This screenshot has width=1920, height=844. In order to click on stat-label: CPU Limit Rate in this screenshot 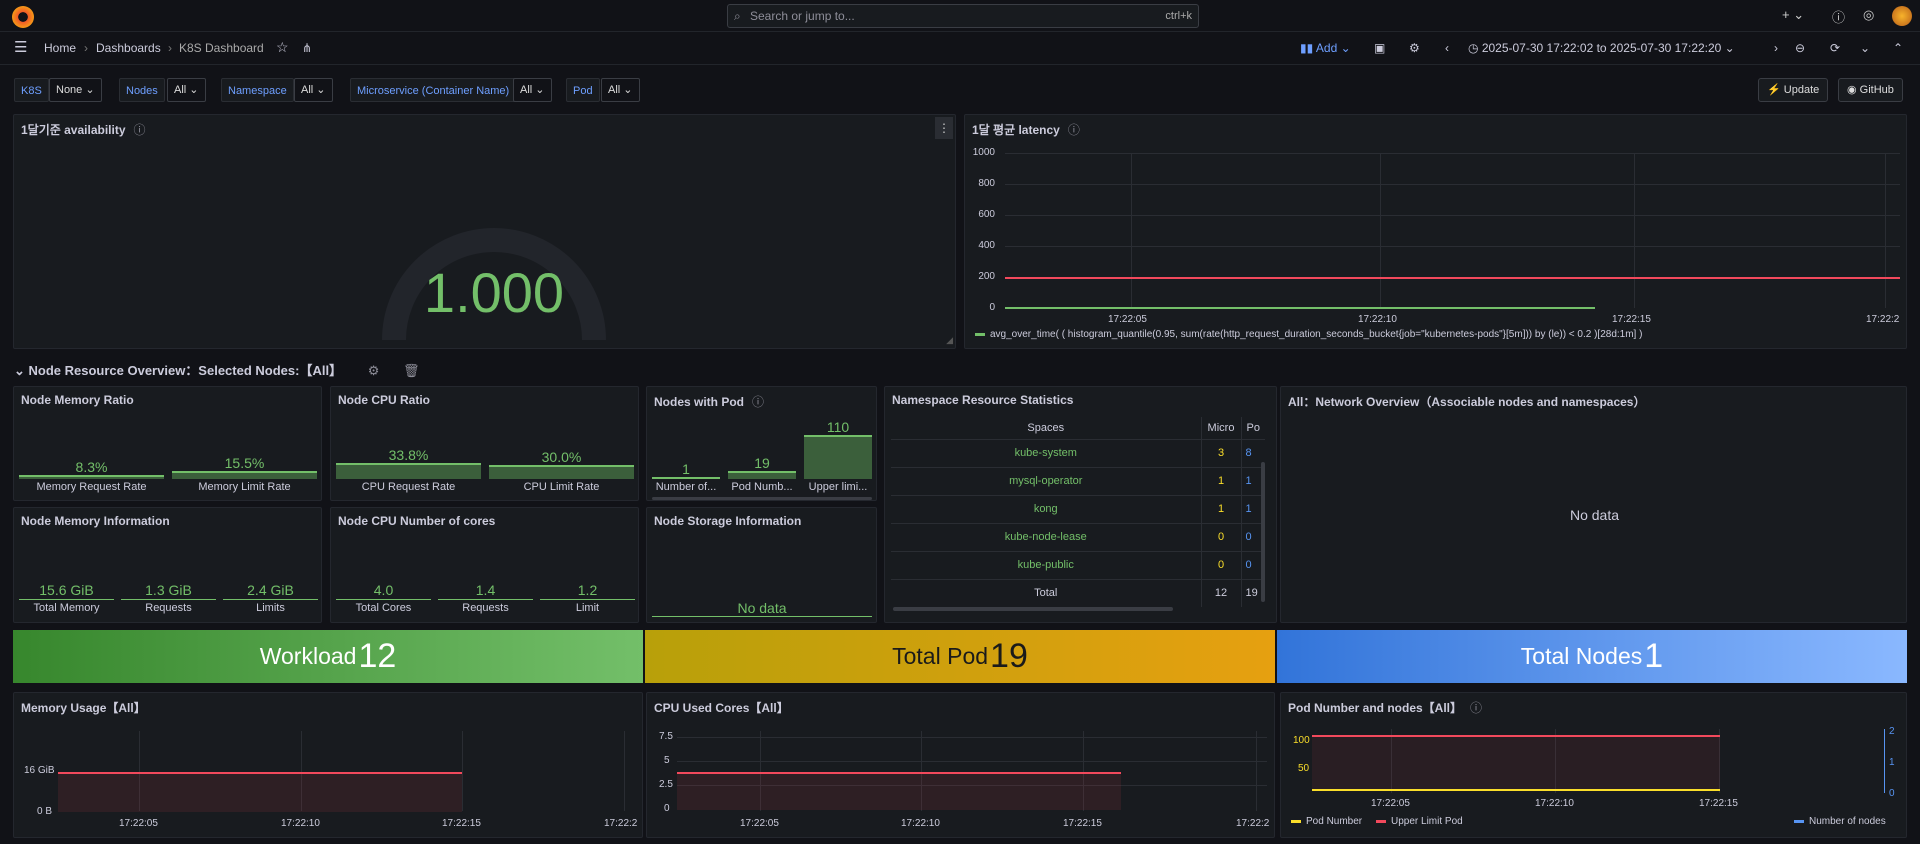, I will do `click(561, 487)`.